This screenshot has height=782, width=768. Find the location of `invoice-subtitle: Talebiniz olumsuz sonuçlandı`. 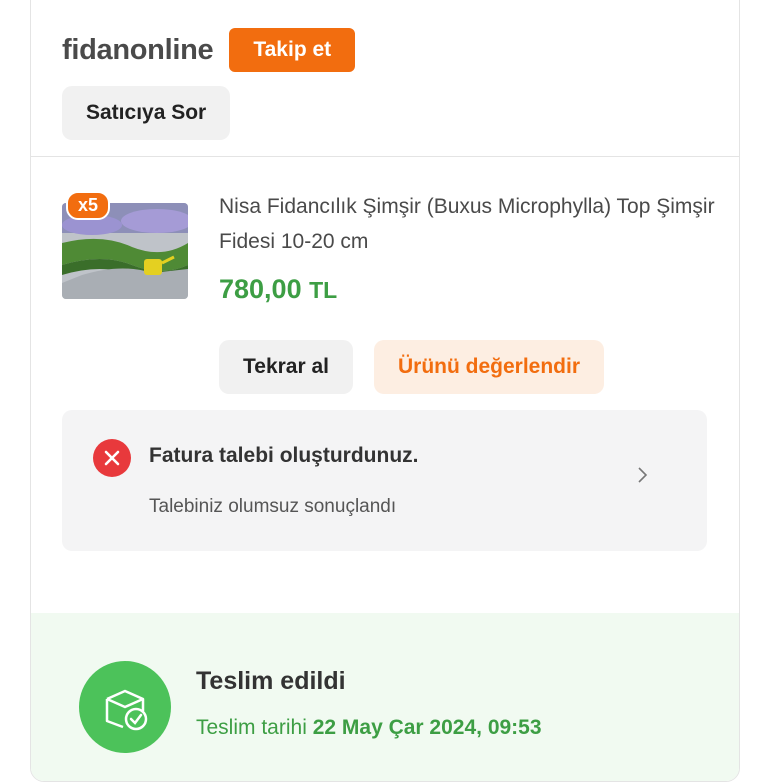

invoice-subtitle: Talebiniz olumsuz sonuçlandı is located at coordinates (273, 506).